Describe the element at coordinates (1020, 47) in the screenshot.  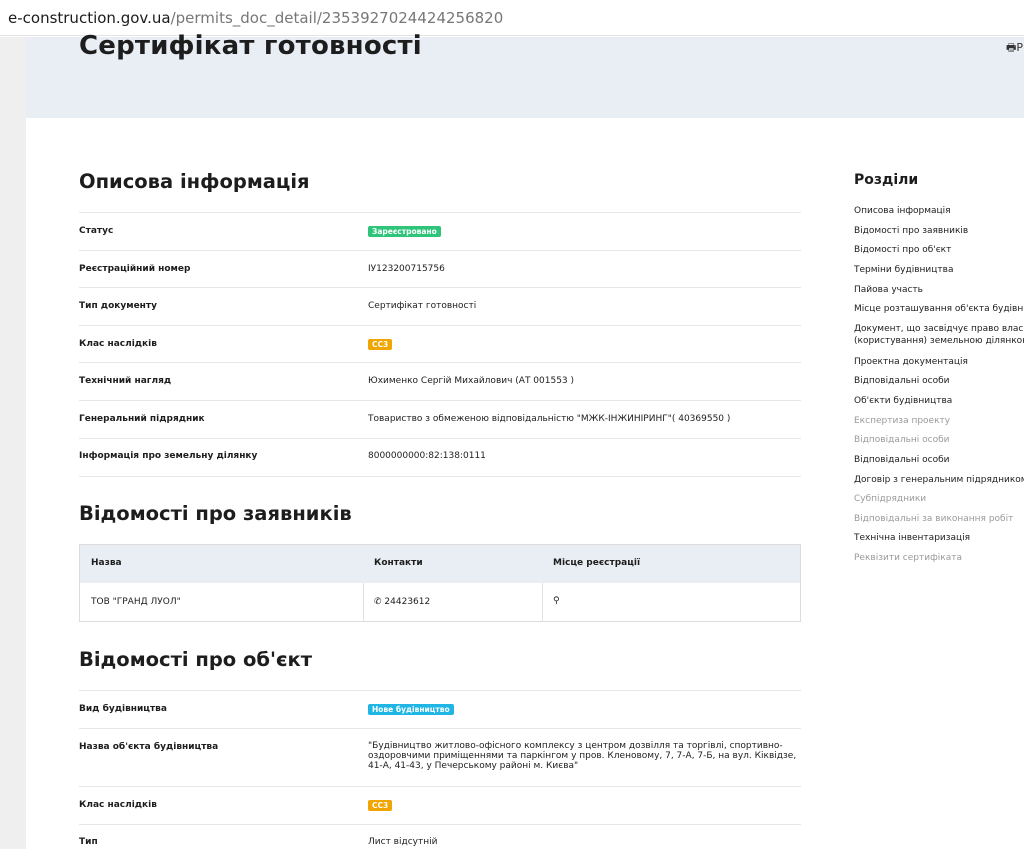
I see `print-label: Р` at that location.